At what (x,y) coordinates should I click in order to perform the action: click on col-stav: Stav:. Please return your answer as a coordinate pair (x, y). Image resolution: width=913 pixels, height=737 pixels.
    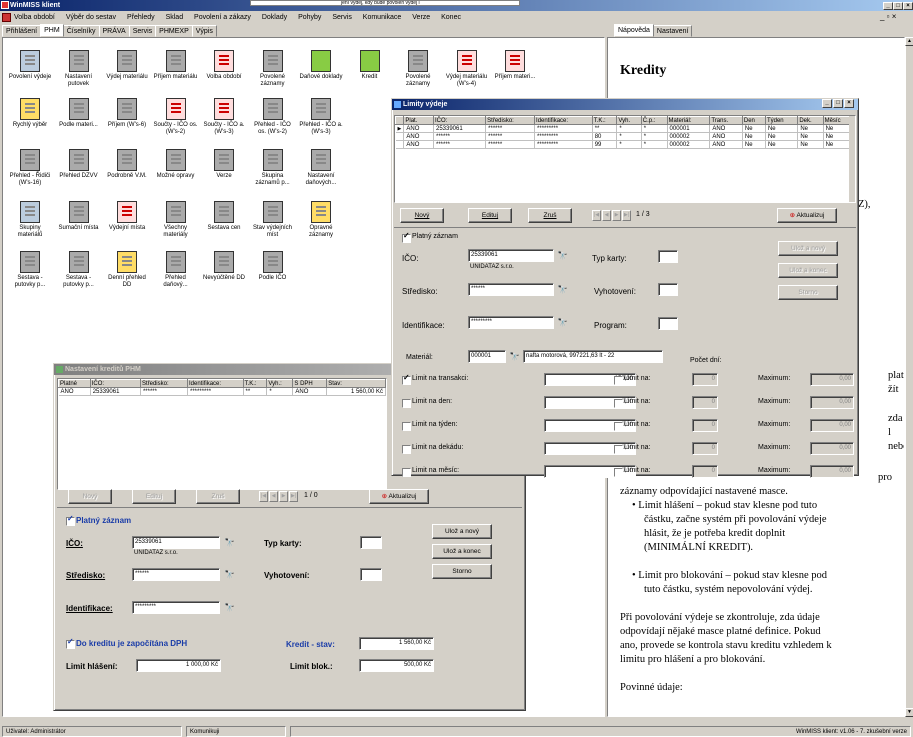
    Looking at the image, I should click on (356, 383).